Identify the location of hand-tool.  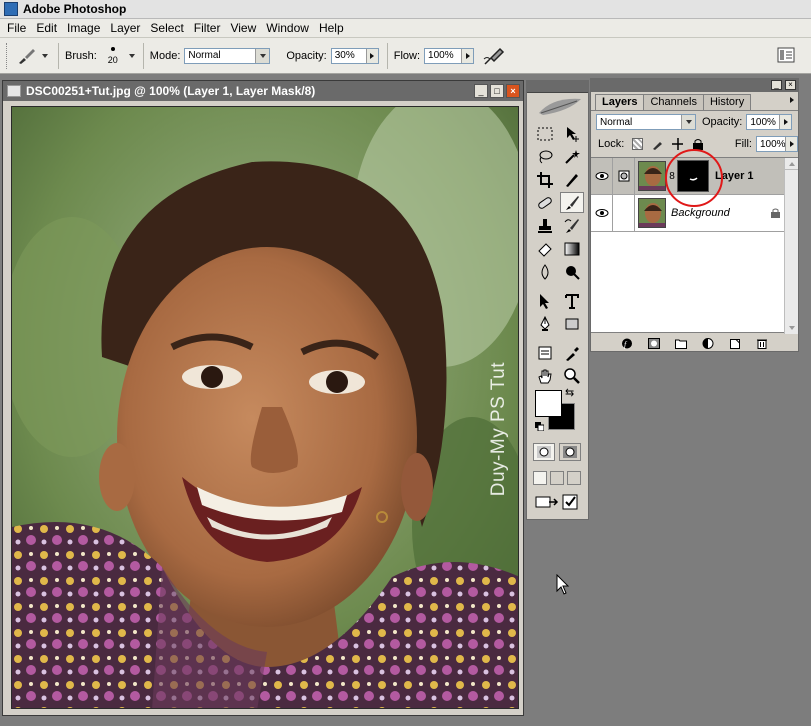
(545, 375).